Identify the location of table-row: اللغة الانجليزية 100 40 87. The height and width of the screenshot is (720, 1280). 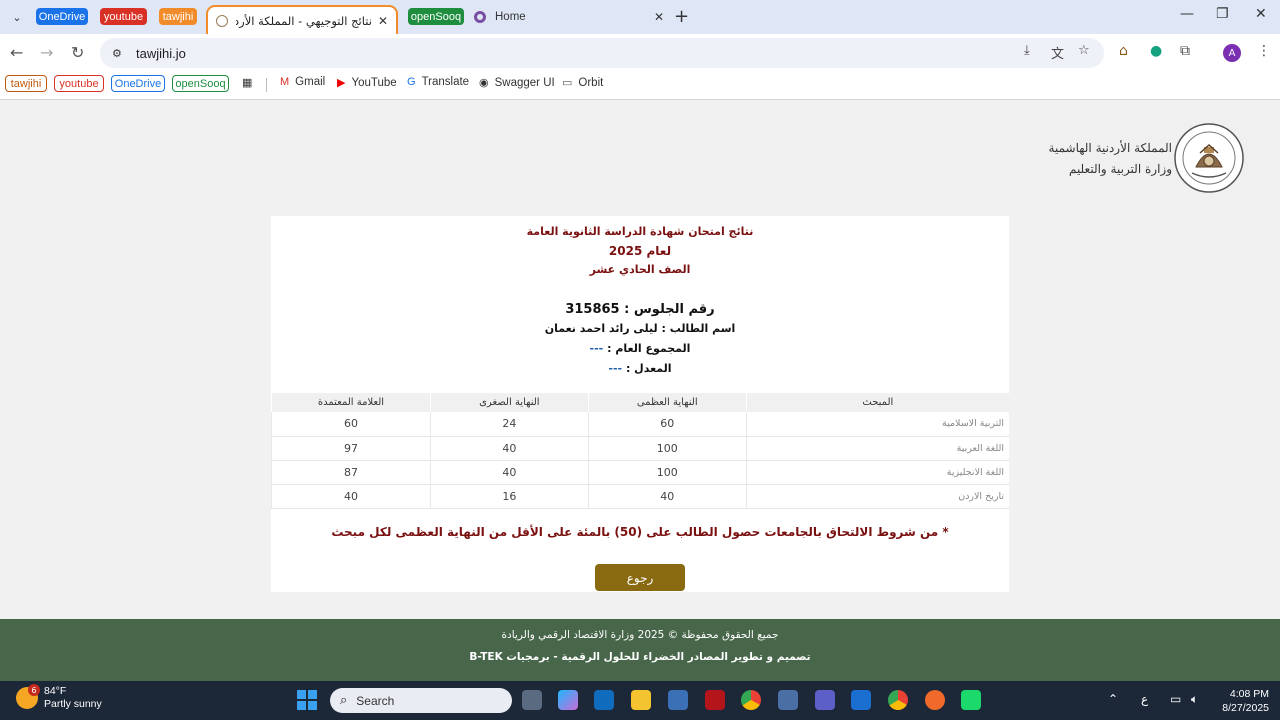
(640, 472).